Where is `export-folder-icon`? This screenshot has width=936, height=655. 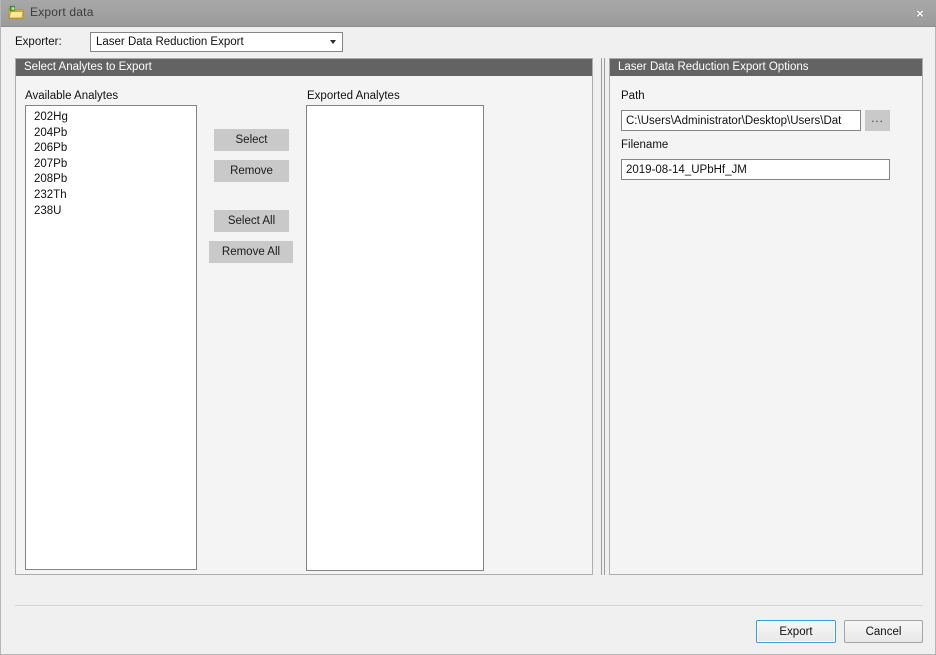
export-folder-icon is located at coordinates (16, 12).